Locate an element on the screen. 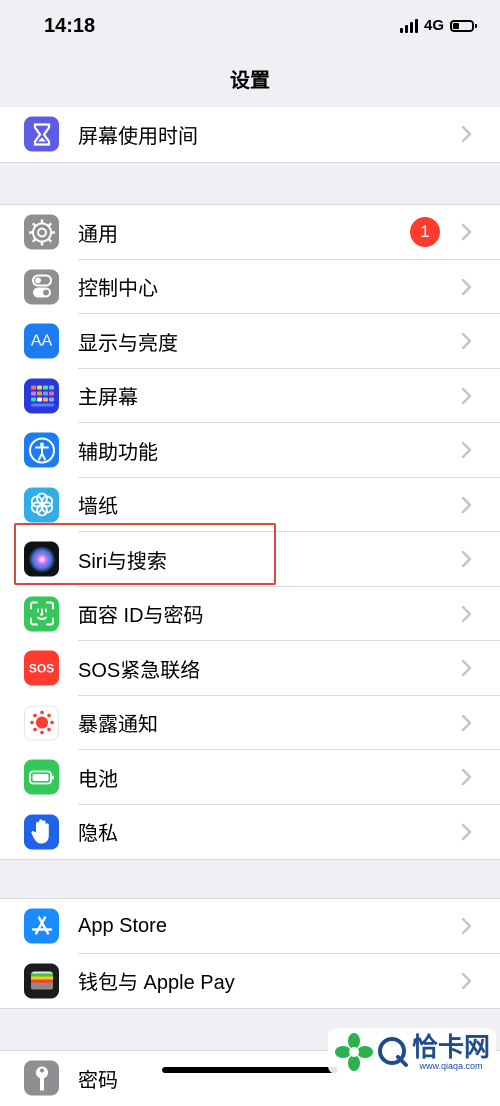 The height and width of the screenshot is (1106, 500). notification-badge: 1 is located at coordinates (425, 232).